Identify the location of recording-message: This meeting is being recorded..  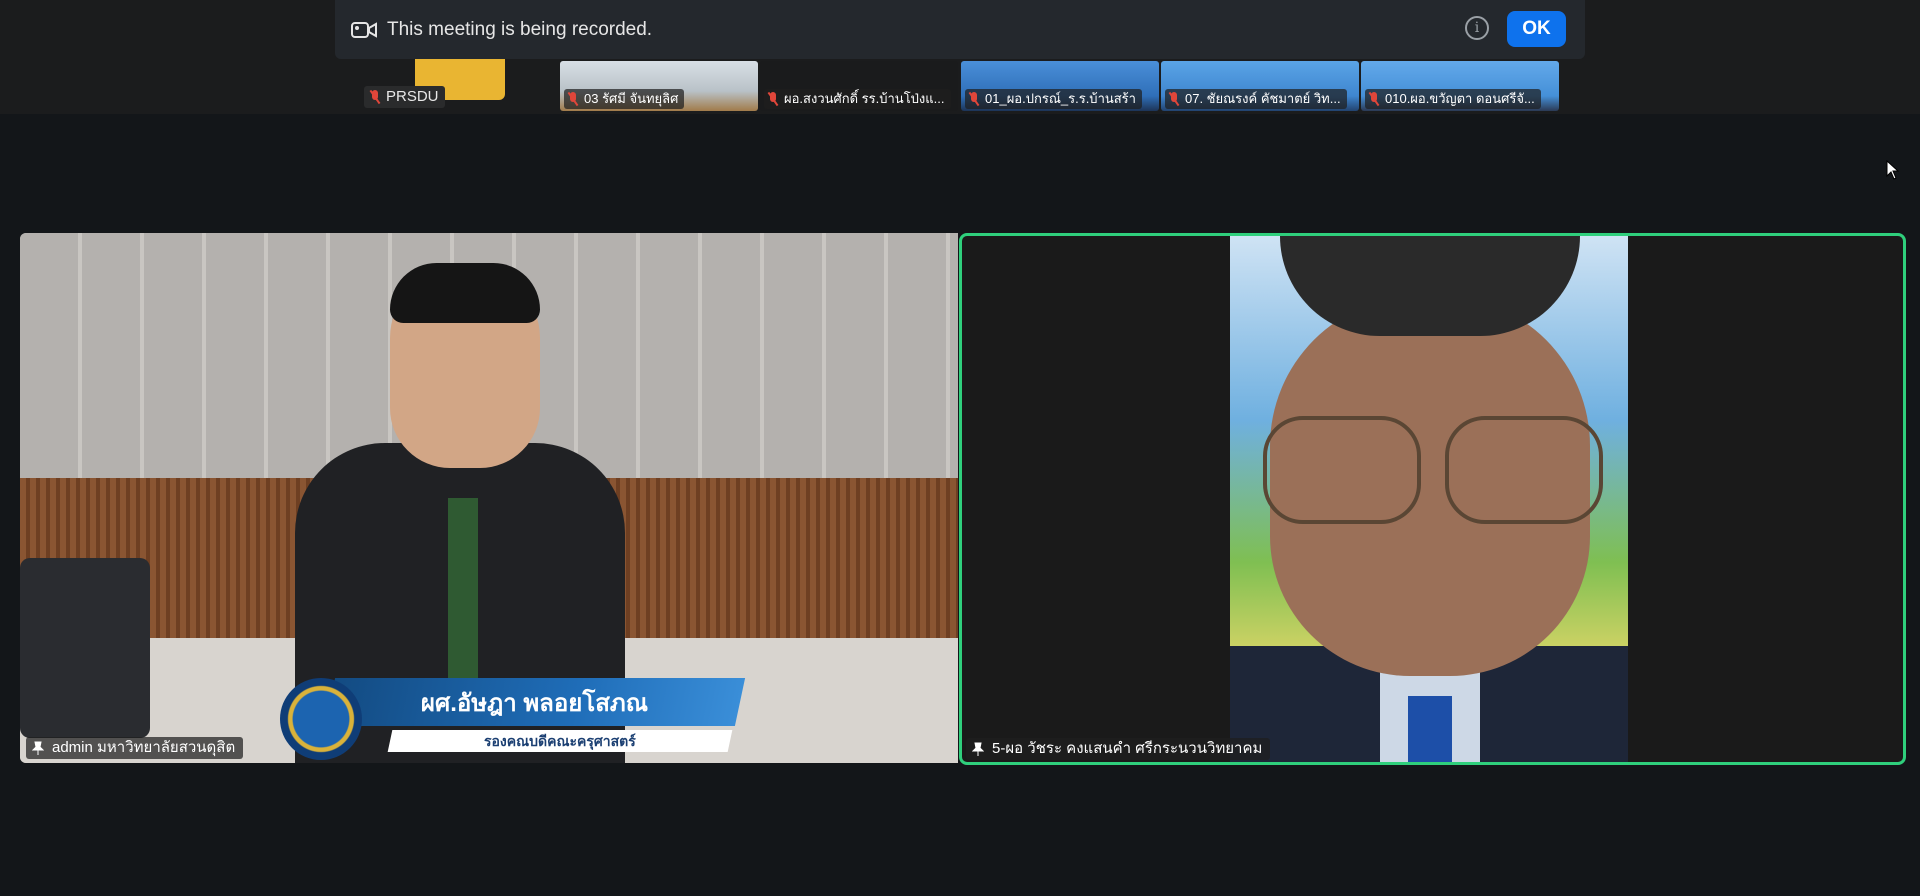
(520, 29).